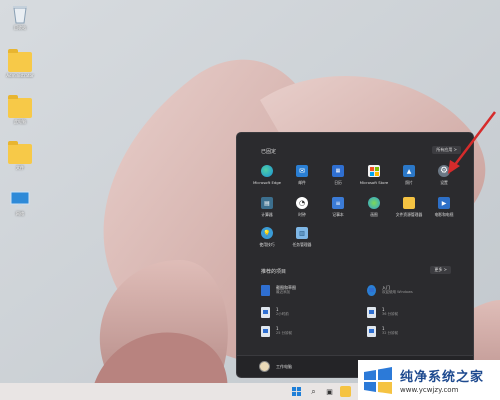 The image size is (500, 400). Describe the element at coordinates (275, 312) in the screenshot. I see `recommended-item: 1 2小时前` at that location.